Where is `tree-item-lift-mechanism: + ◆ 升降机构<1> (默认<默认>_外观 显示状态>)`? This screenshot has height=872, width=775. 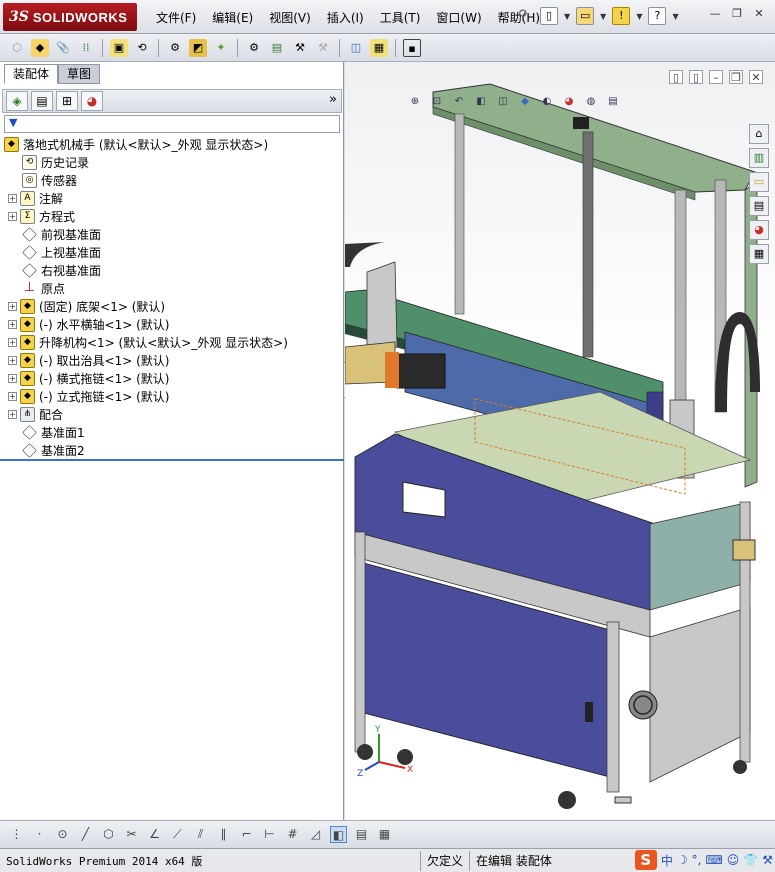
tree-item-lift-mechanism: + ◆ 升降机构<1> (默认<默认>_外观 显示状态>) is located at coordinates (148, 342).